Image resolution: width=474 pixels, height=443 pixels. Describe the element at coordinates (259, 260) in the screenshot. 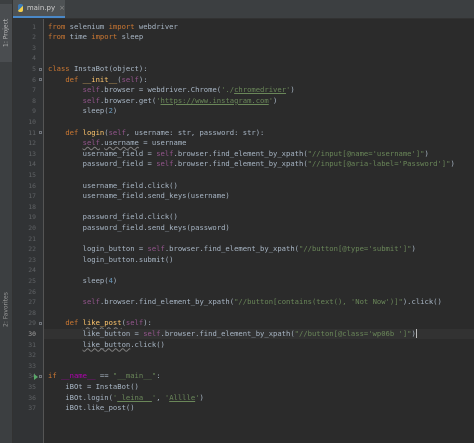

I see `code-line: login_button.submit()` at that location.